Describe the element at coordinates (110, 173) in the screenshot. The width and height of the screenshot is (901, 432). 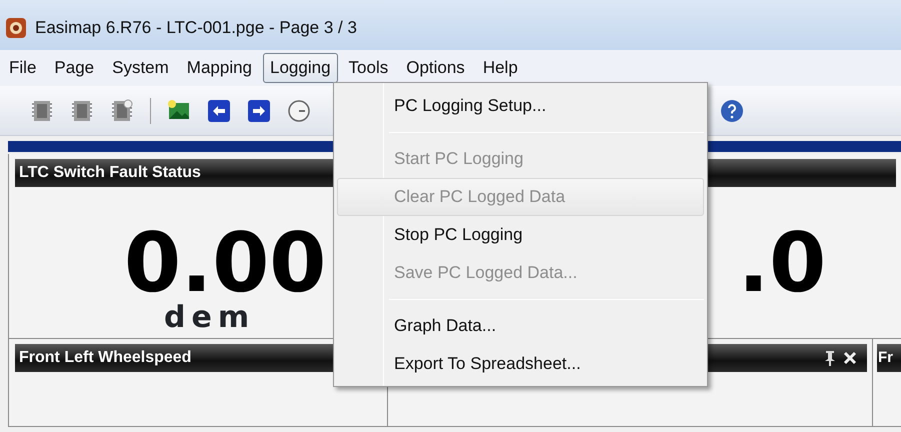
I see `panel-title: LTC Switch Fault Status` at that location.